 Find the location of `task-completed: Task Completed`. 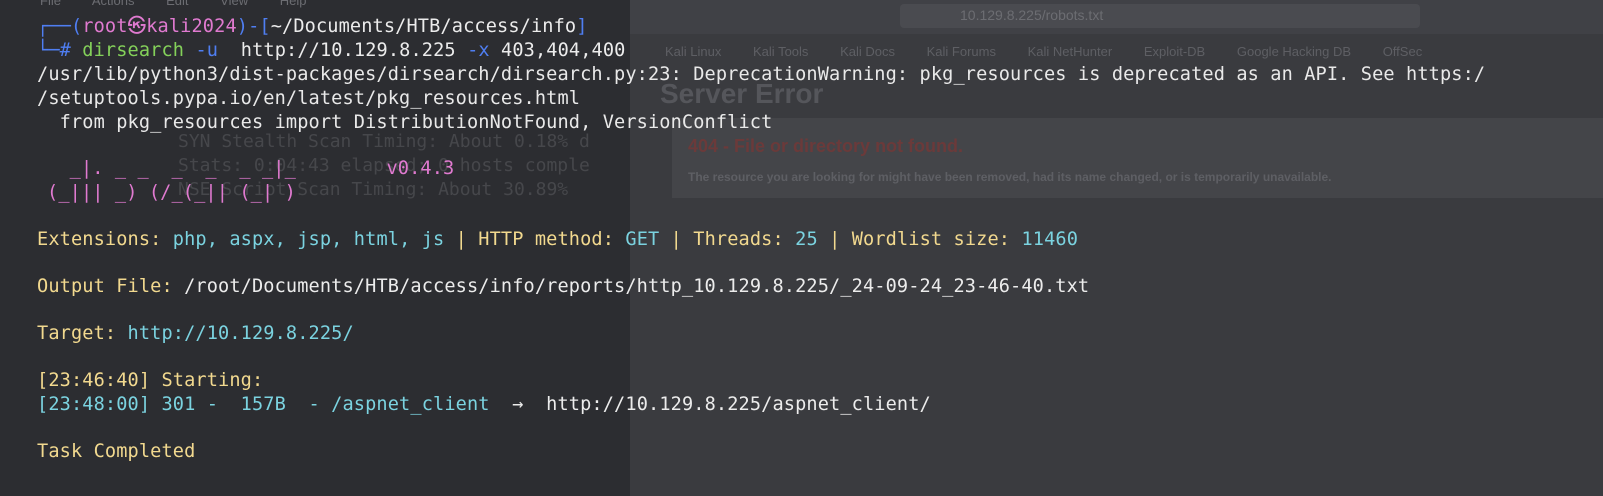

task-completed: Task Completed is located at coordinates (116, 451).